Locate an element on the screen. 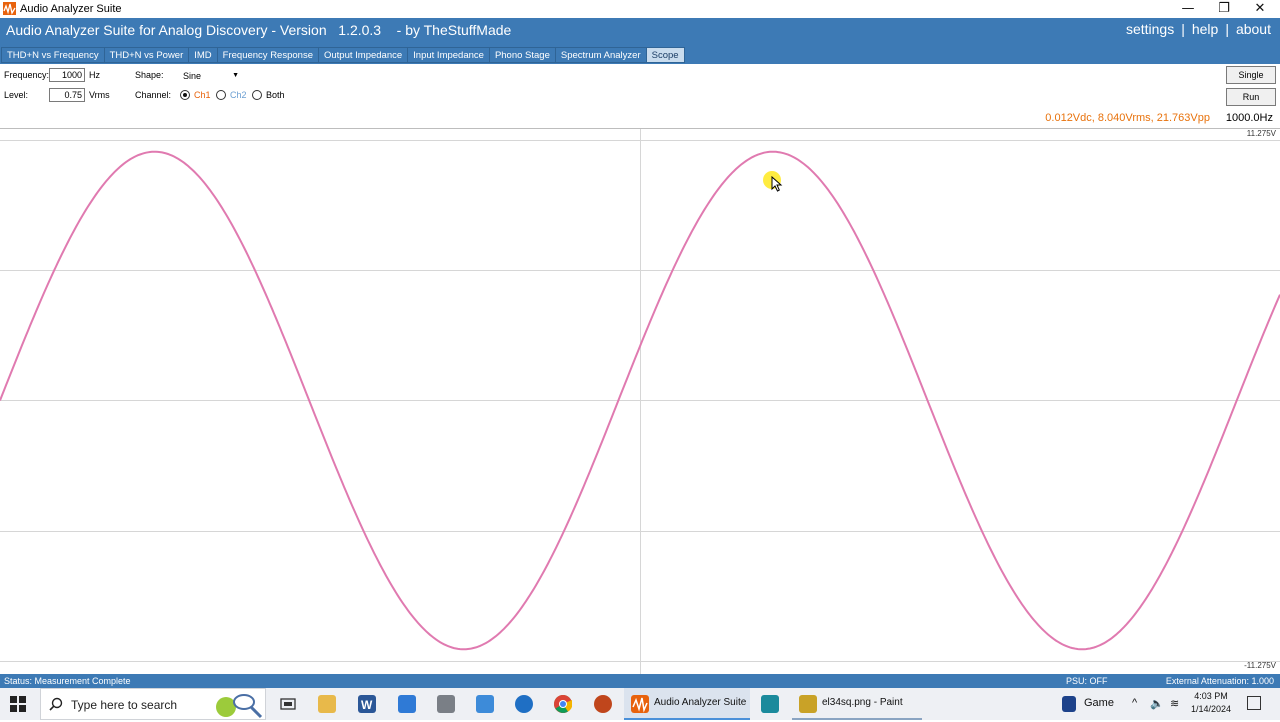 This screenshot has height=722, width=1280. channel-option-ch2: Ch2 is located at coordinates (238, 95).